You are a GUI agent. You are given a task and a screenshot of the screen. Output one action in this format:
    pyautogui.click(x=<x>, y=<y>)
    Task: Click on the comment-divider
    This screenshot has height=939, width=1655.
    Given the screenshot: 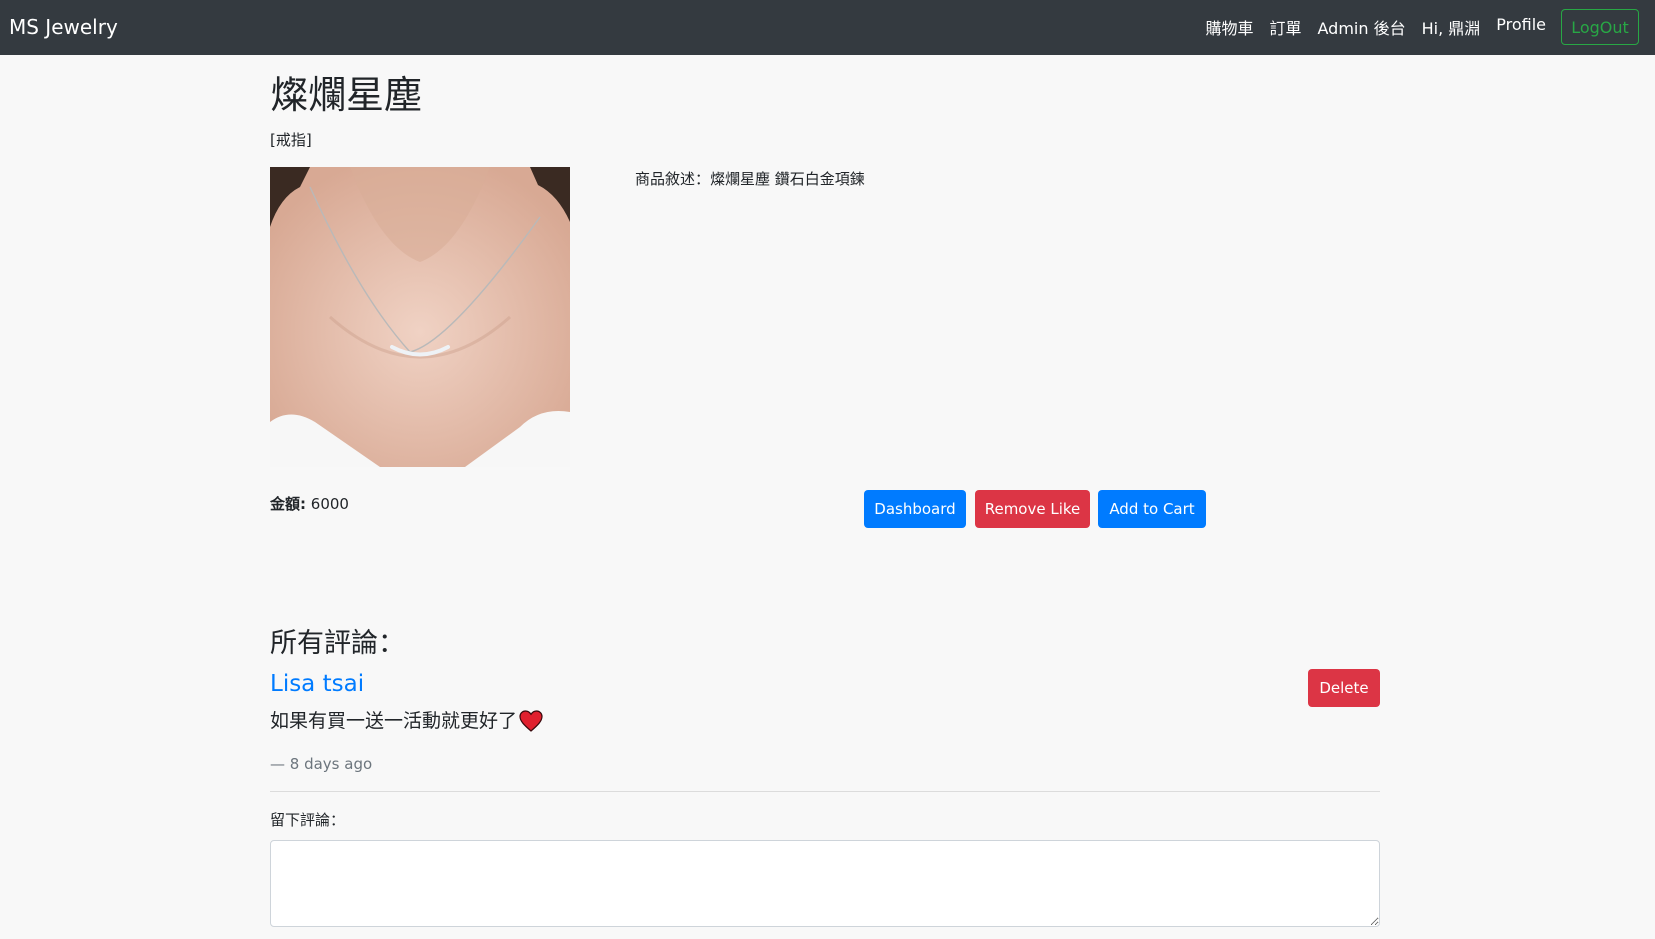 What is the action you would take?
    pyautogui.click(x=825, y=791)
    